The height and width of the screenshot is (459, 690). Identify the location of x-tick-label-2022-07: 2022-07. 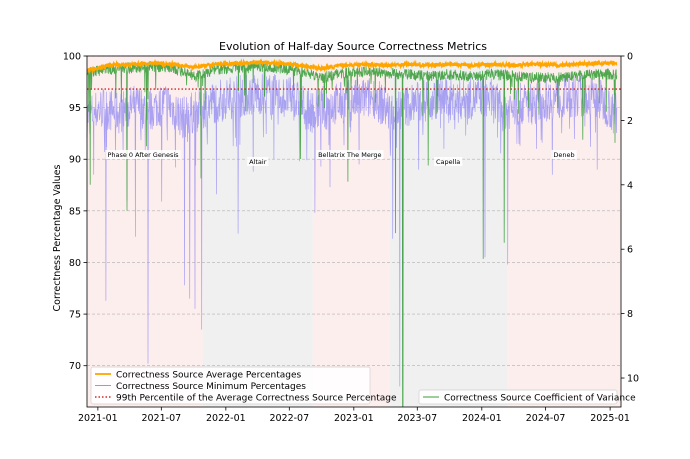
(289, 418).